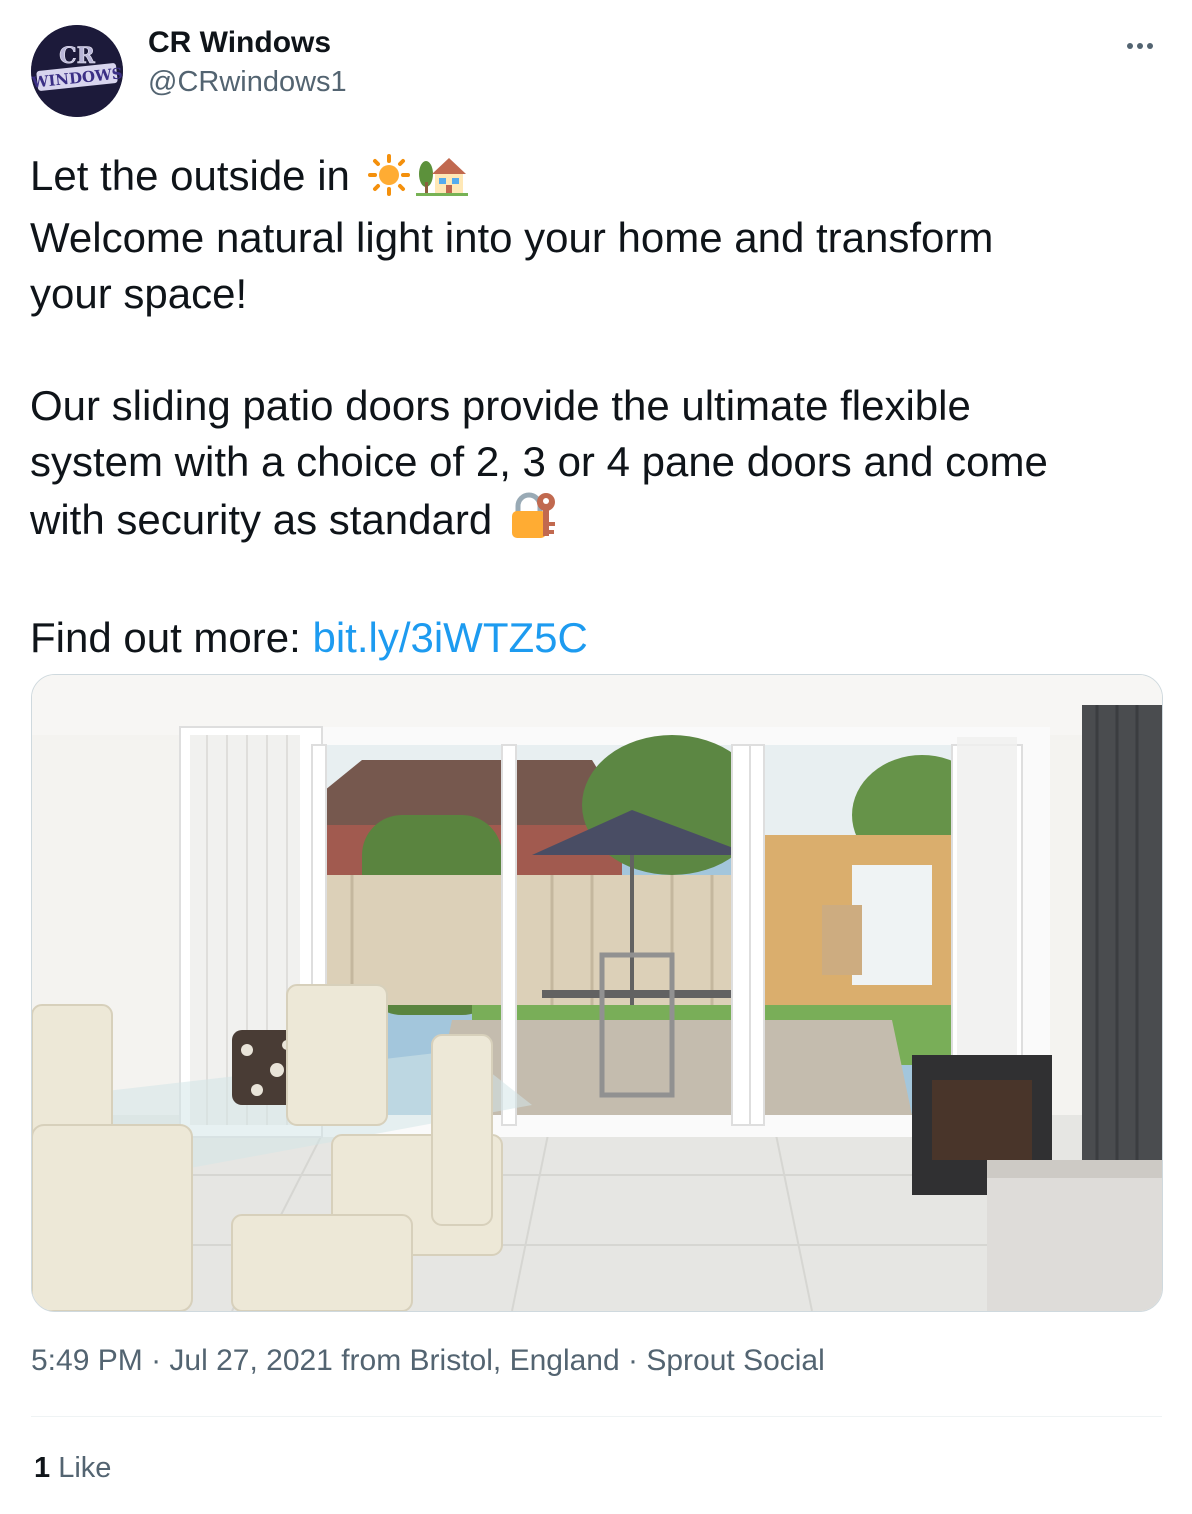 Image resolution: width=1192 pixels, height=1514 pixels. I want to click on tweet-line: Let the outside in, so click(600, 179).